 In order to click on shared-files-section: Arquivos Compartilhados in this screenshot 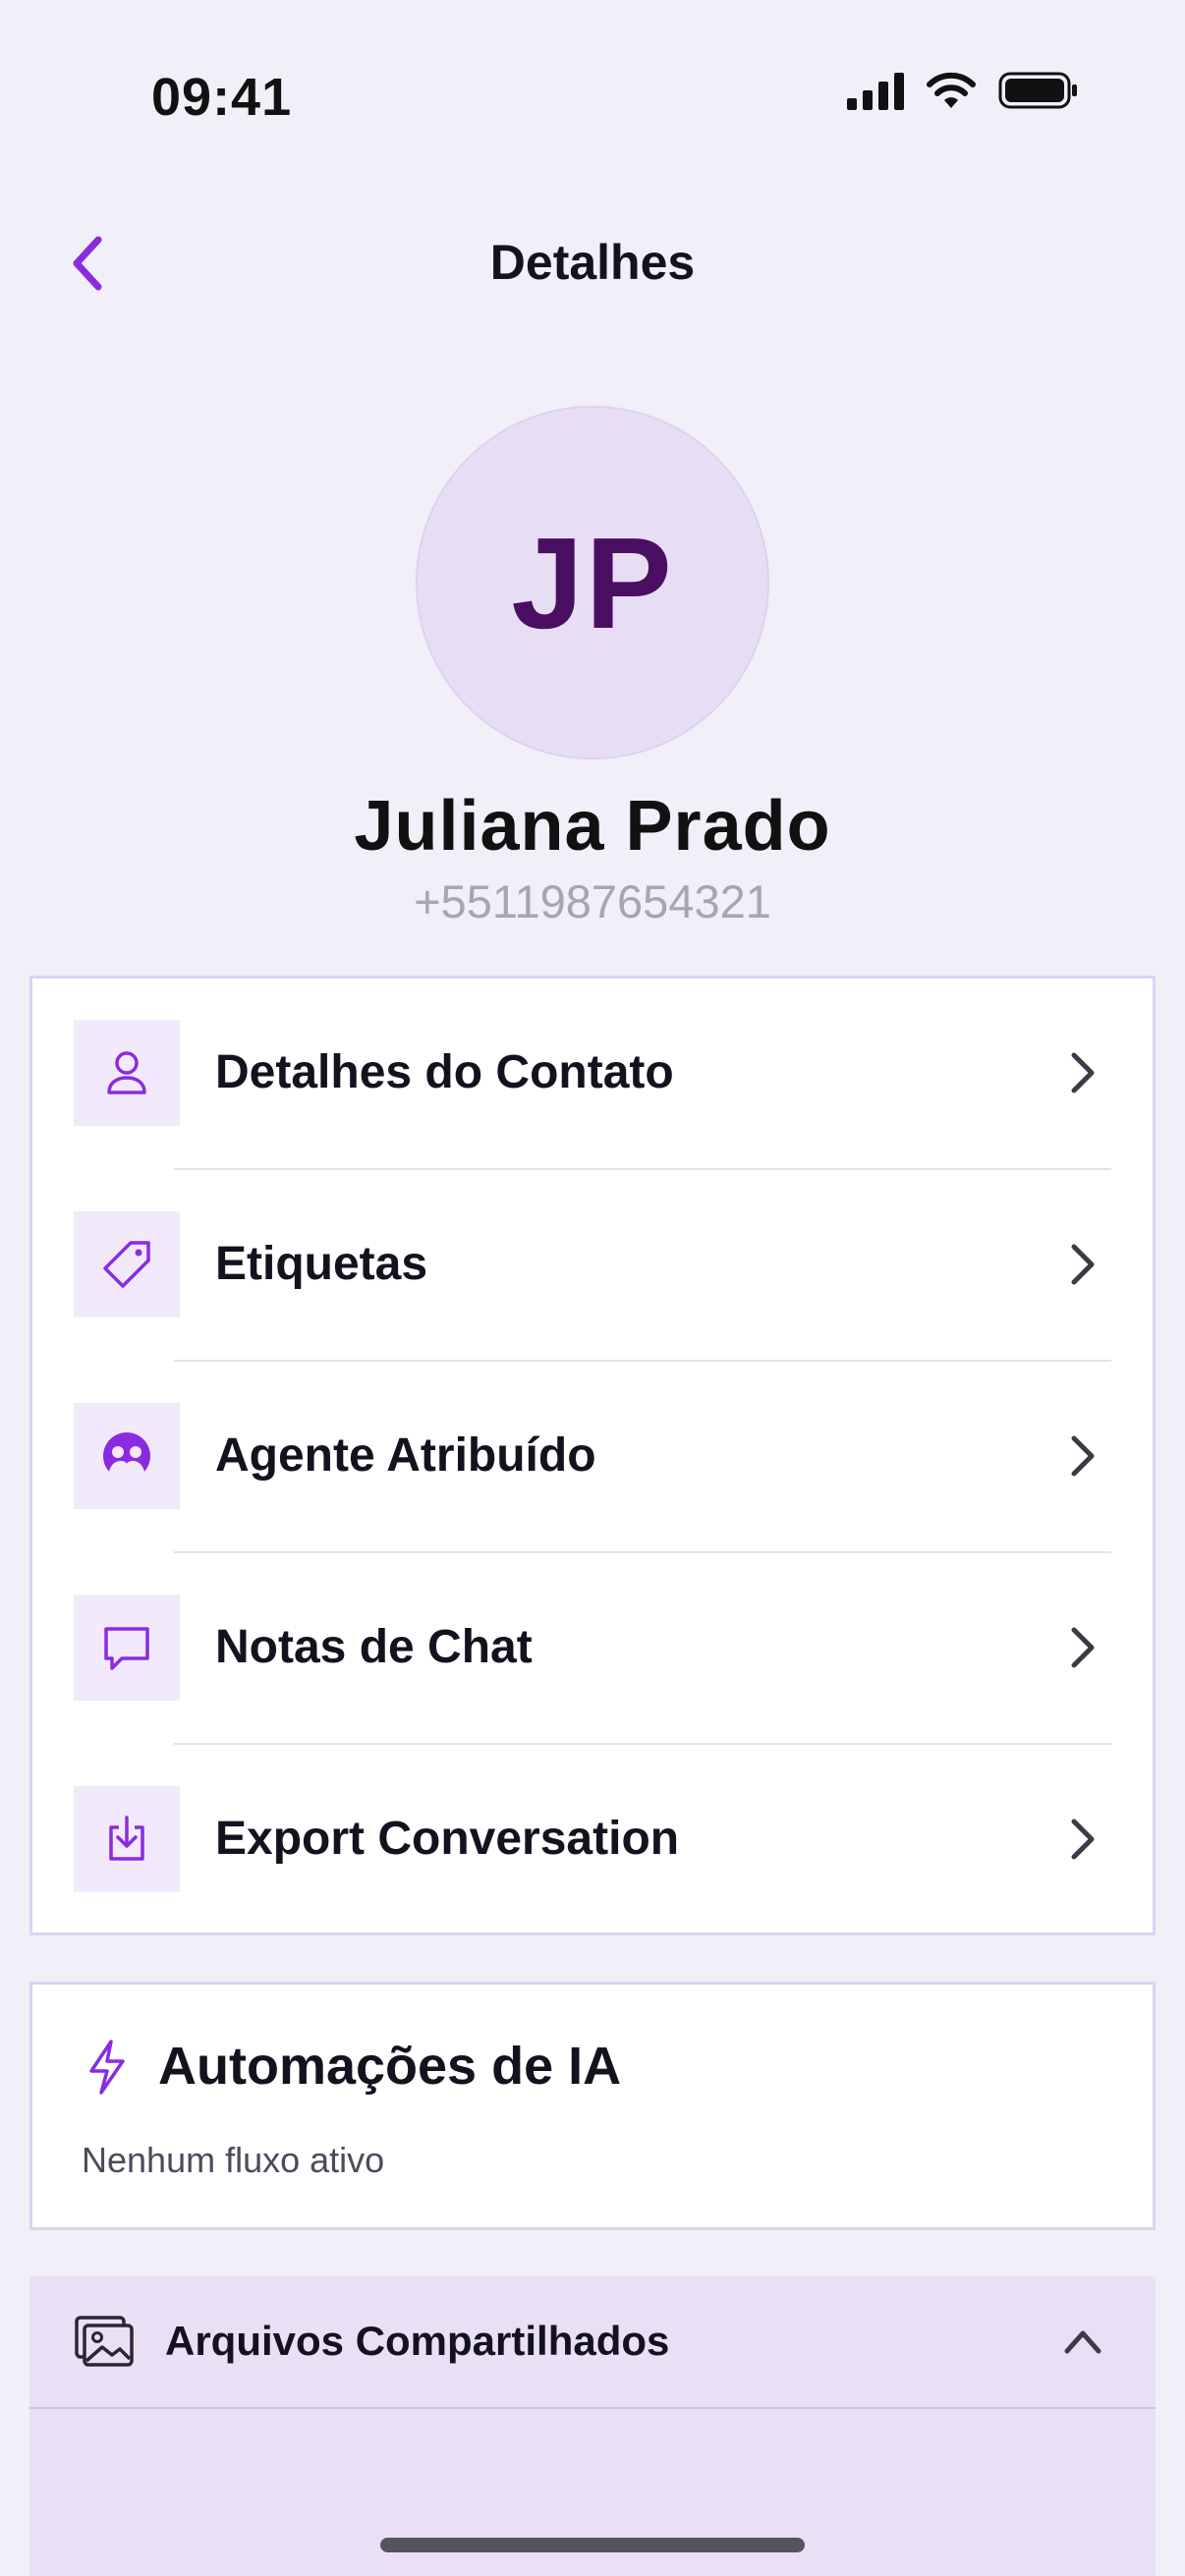, I will do `click(592, 2426)`.